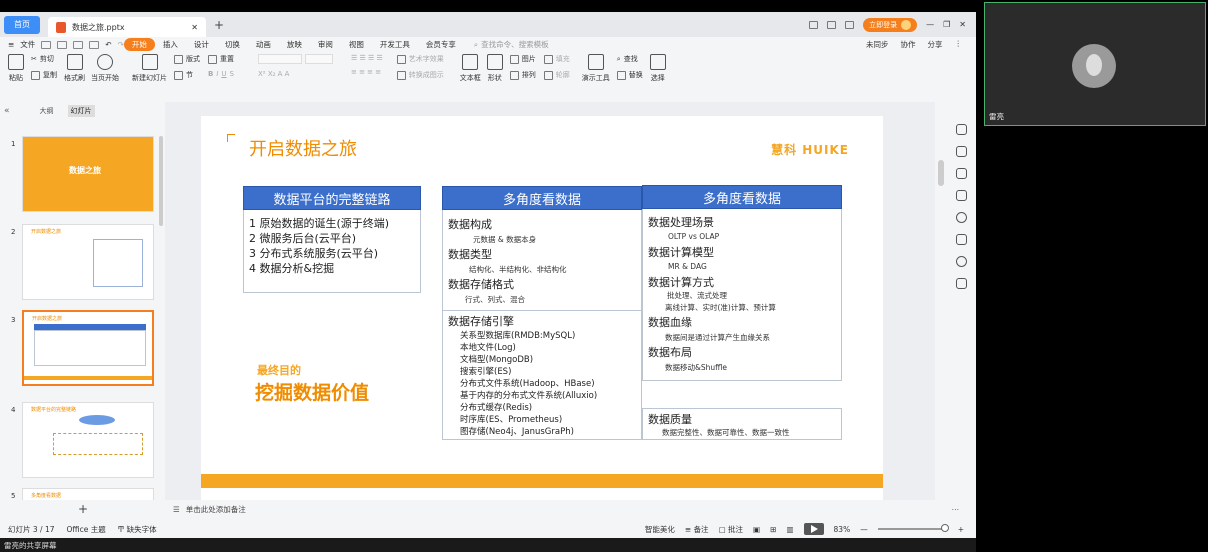 This screenshot has width=1208, height=552. What do you see at coordinates (657, 68) in the screenshot?
I see `select-button: 选择` at bounding box center [657, 68].